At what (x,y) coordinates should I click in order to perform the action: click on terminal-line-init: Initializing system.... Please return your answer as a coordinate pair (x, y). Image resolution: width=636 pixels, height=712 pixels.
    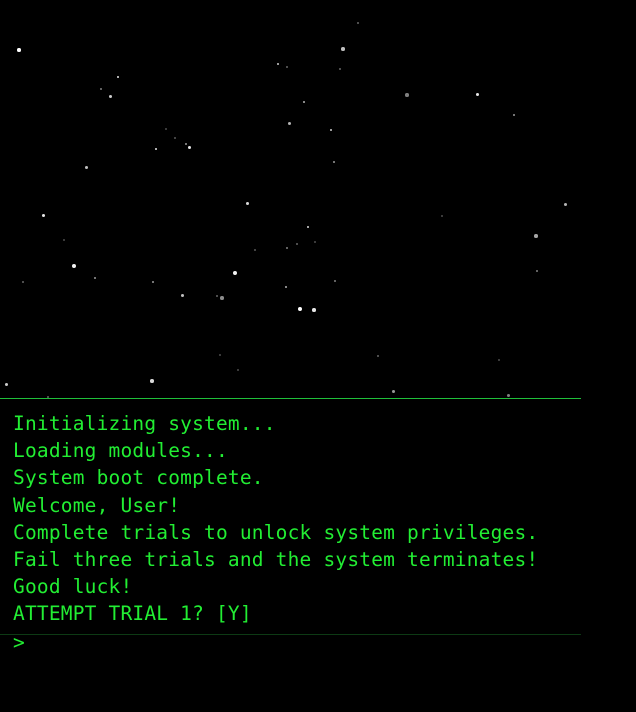
    Looking at the image, I should click on (144, 423).